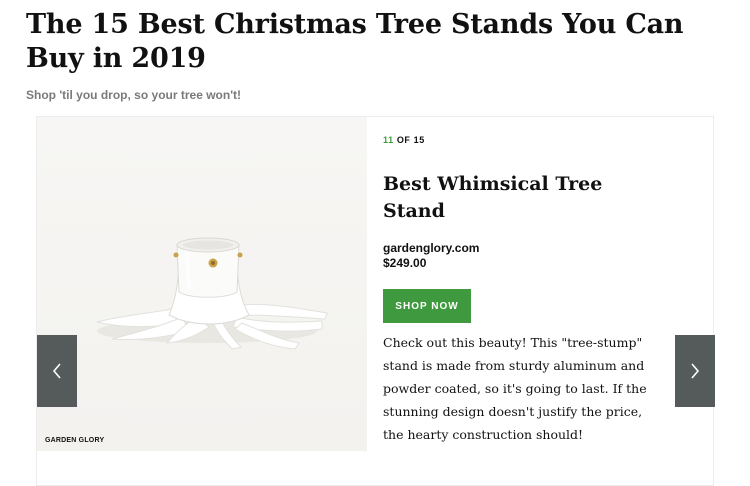 The height and width of the screenshot is (486, 750). What do you see at coordinates (134, 95) in the screenshot?
I see `article-subhead: Shop 'til you drop, so your tree won't!` at bounding box center [134, 95].